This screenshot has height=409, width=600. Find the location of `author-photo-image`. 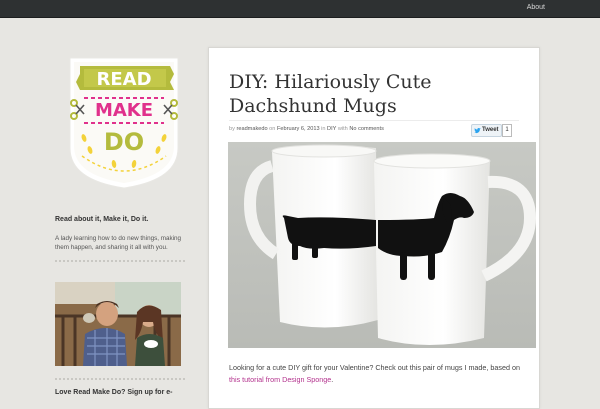

author-photo-image is located at coordinates (118, 324).